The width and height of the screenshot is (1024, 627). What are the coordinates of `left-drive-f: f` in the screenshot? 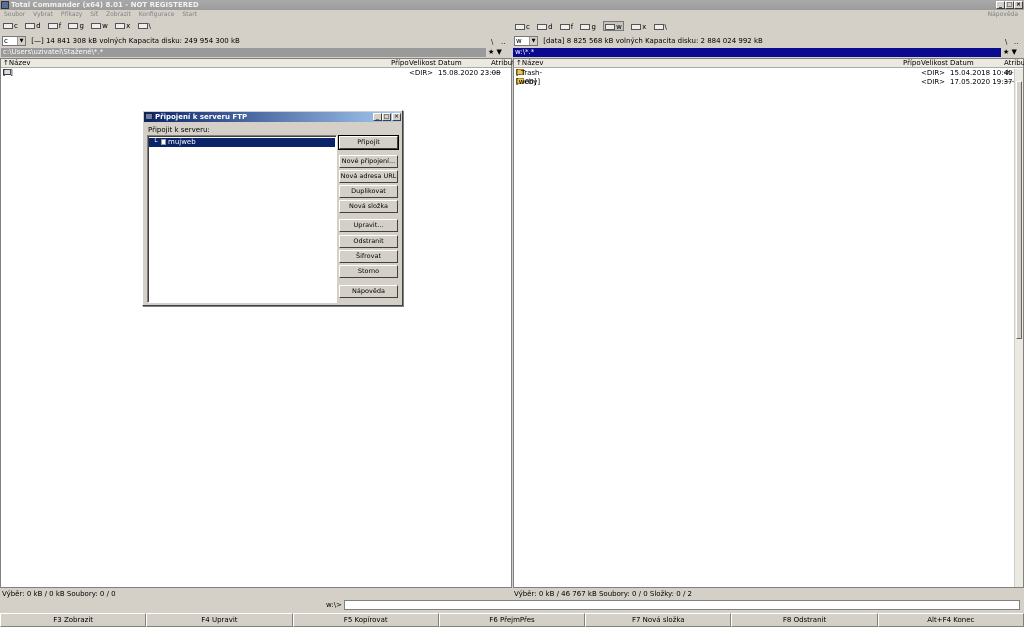 It's located at (54, 26).